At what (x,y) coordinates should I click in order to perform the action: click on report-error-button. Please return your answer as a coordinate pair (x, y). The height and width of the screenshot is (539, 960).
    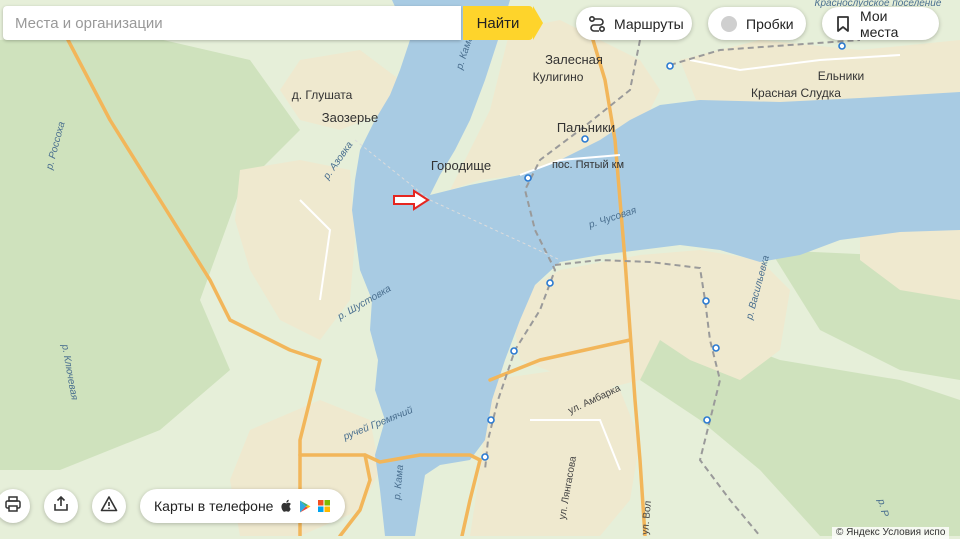
    Looking at the image, I should click on (109, 506).